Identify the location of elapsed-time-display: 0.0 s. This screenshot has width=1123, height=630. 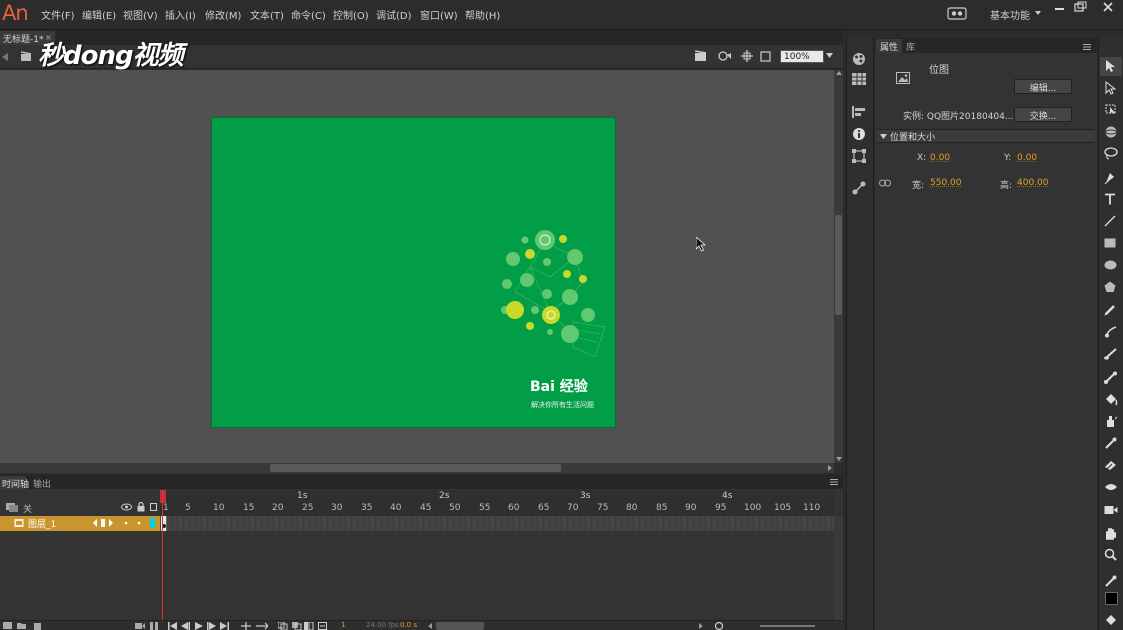
(408, 625).